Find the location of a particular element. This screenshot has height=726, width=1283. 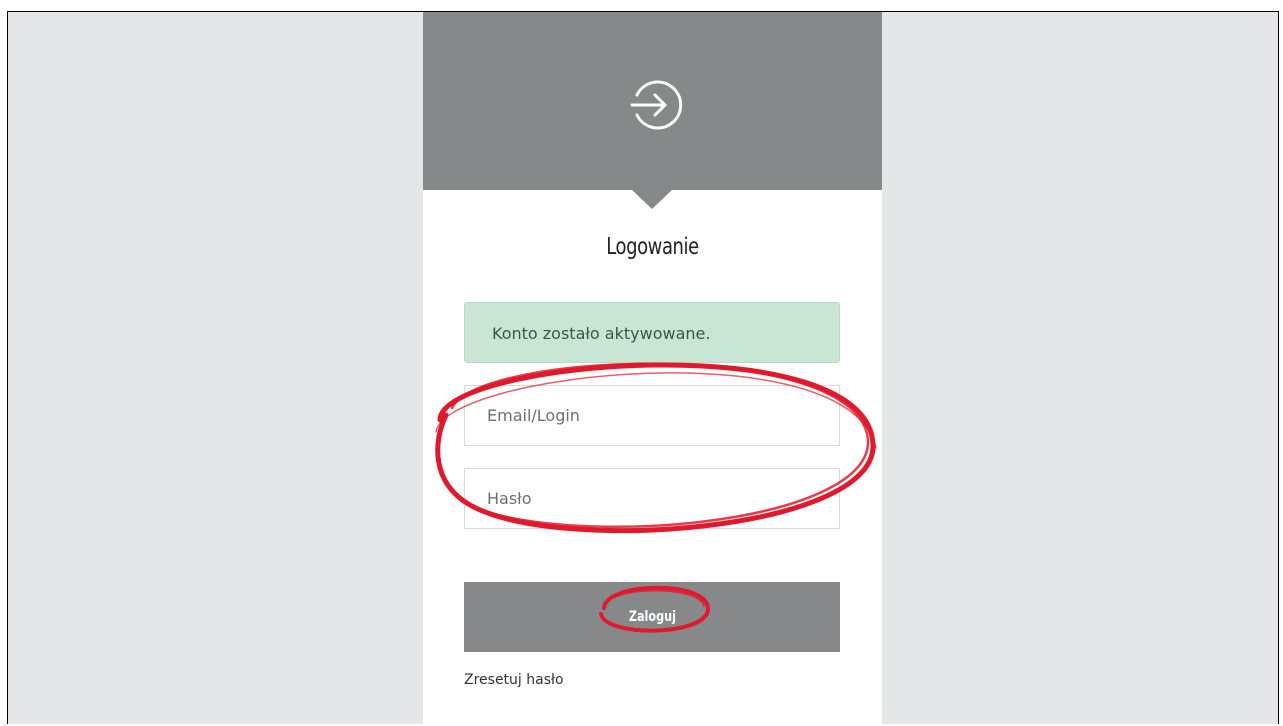

email-login-input is located at coordinates (652, 415).